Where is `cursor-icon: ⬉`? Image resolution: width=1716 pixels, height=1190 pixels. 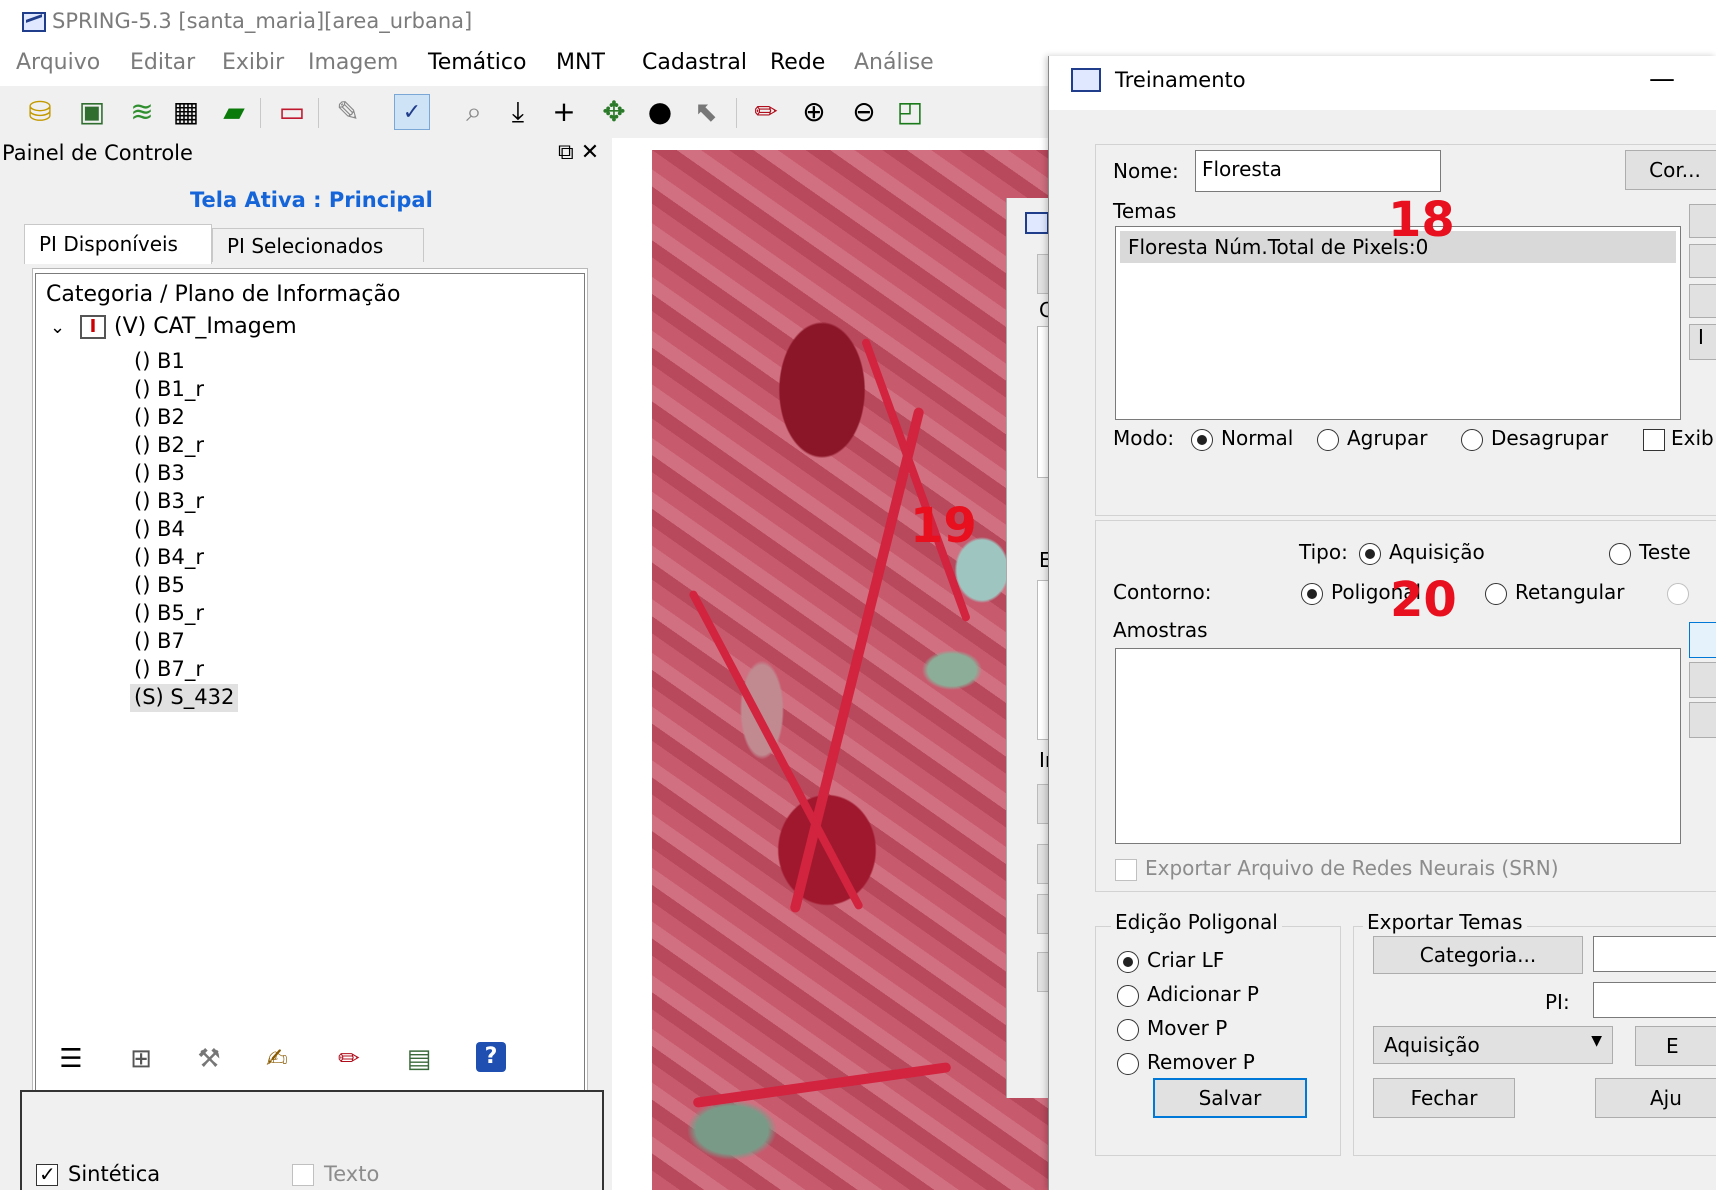
cursor-icon: ⬉ is located at coordinates (706, 112).